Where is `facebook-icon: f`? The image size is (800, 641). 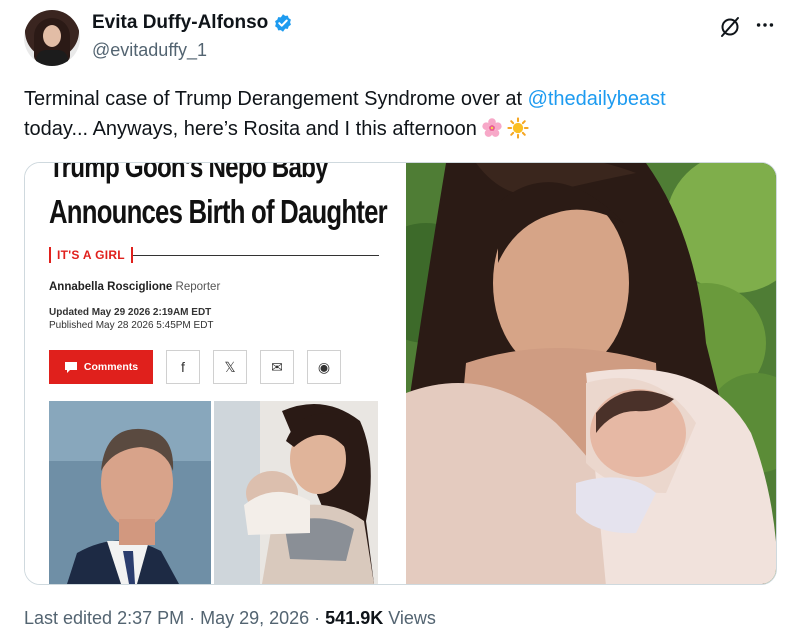 facebook-icon: f is located at coordinates (183, 367).